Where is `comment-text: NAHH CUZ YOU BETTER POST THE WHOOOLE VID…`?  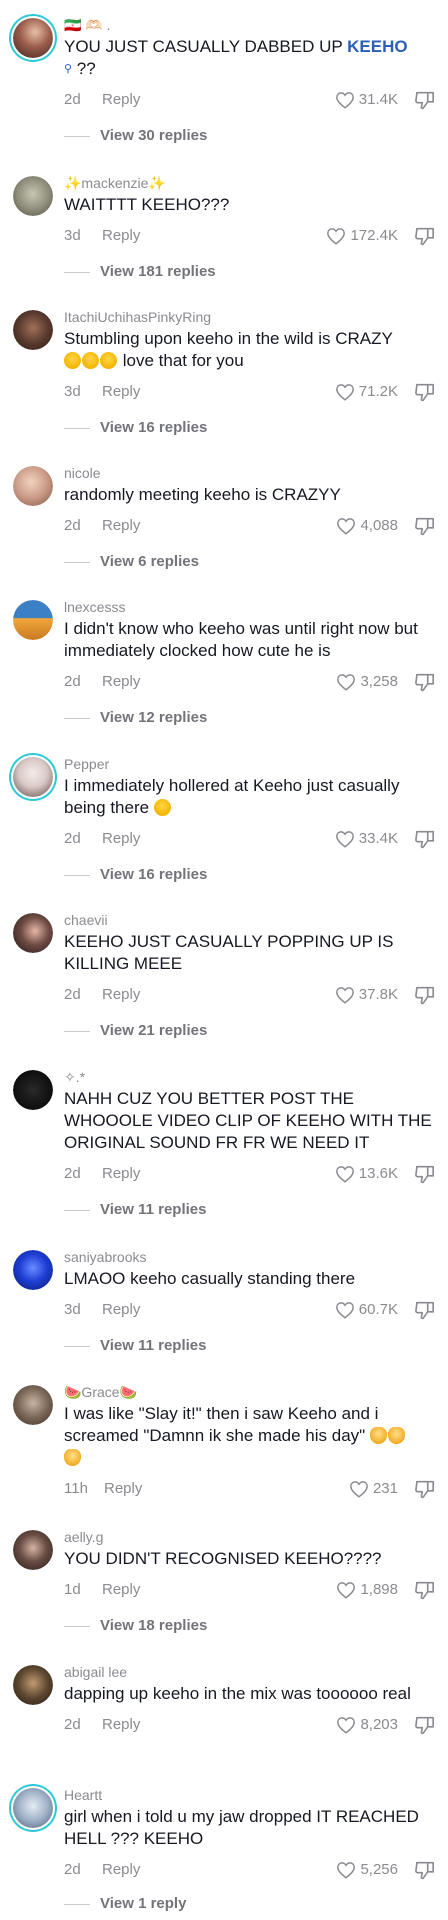 comment-text: NAHH CUZ YOU BETTER POST THE WHOOOLE VID… is located at coordinates (248, 1120).